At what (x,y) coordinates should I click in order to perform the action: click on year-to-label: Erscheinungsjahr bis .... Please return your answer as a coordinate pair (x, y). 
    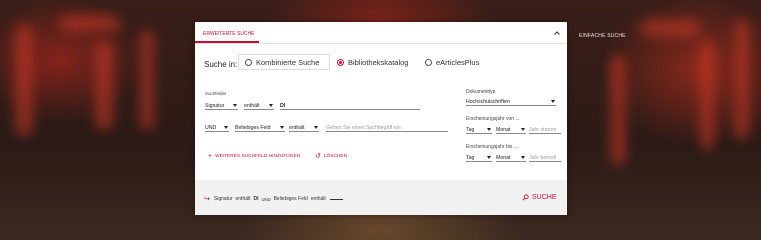
    Looking at the image, I should click on (492, 147).